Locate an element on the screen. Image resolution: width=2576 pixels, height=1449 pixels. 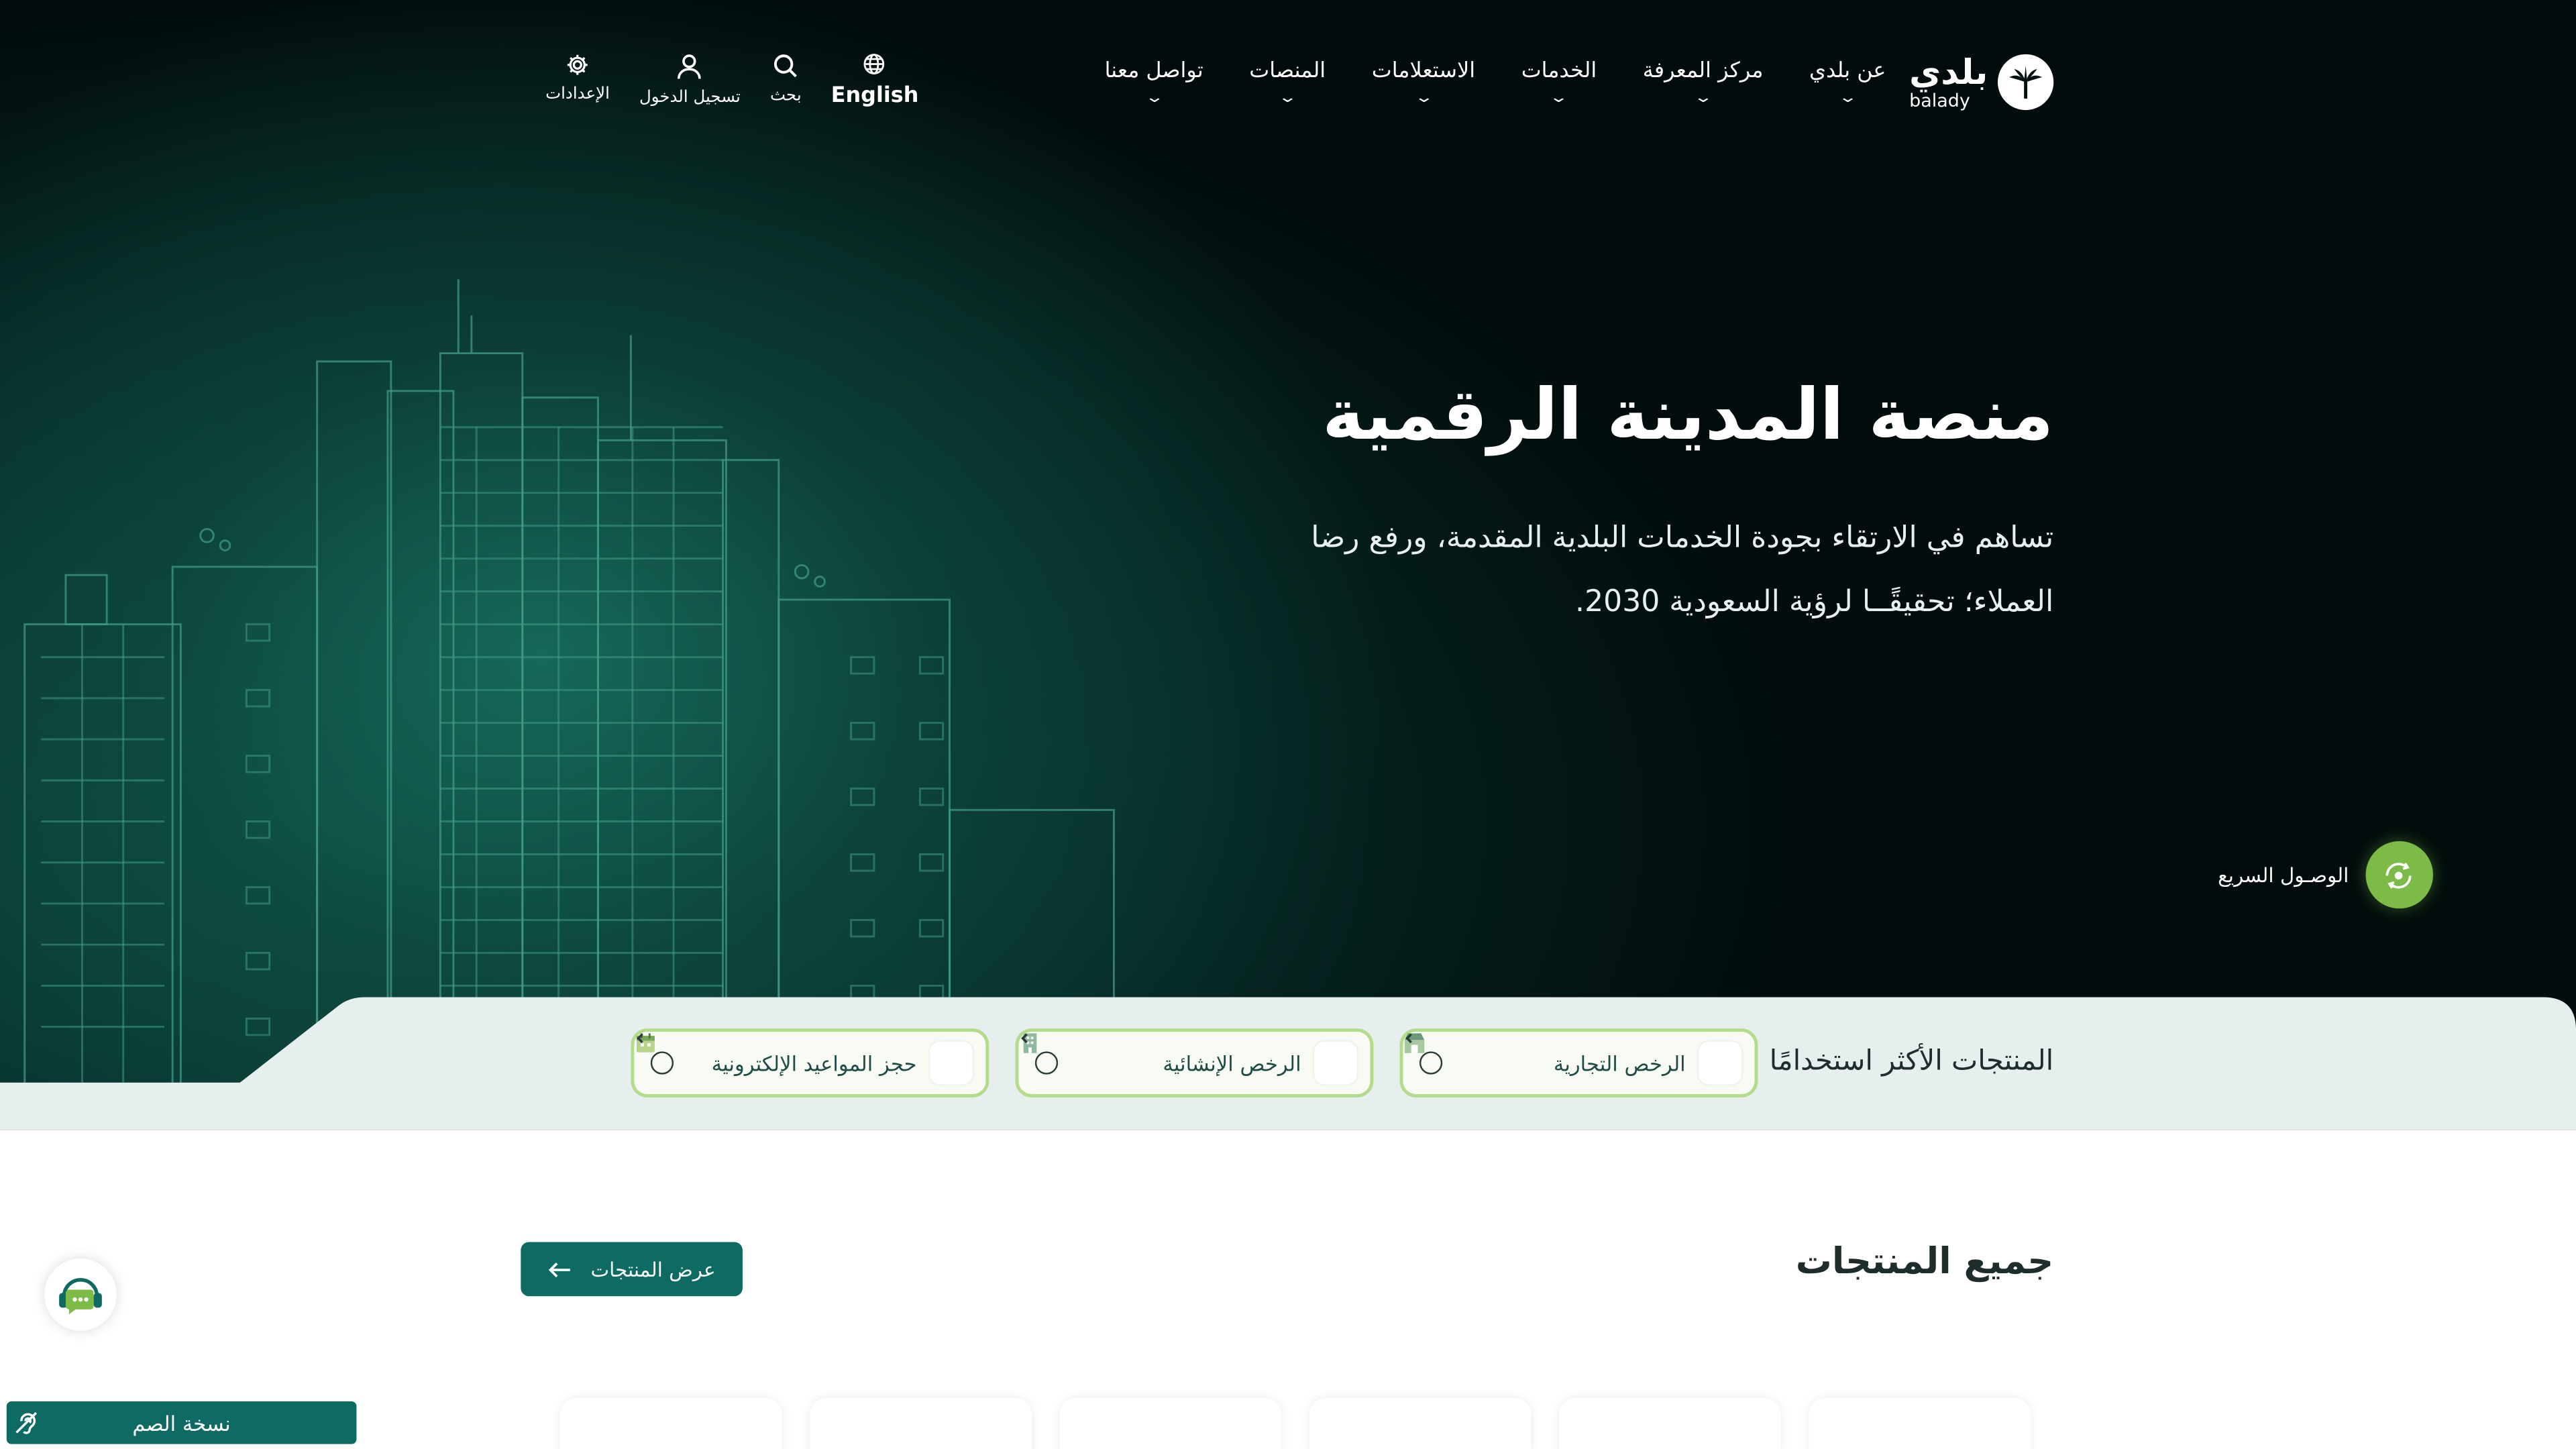
hearing-impaired-icon is located at coordinates (26, 1422).